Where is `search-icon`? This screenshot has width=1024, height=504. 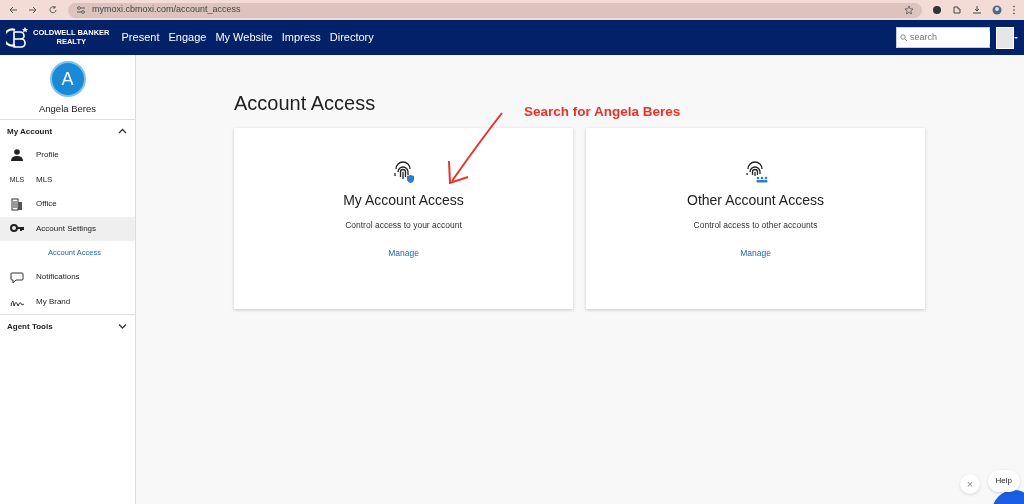 search-icon is located at coordinates (904, 37).